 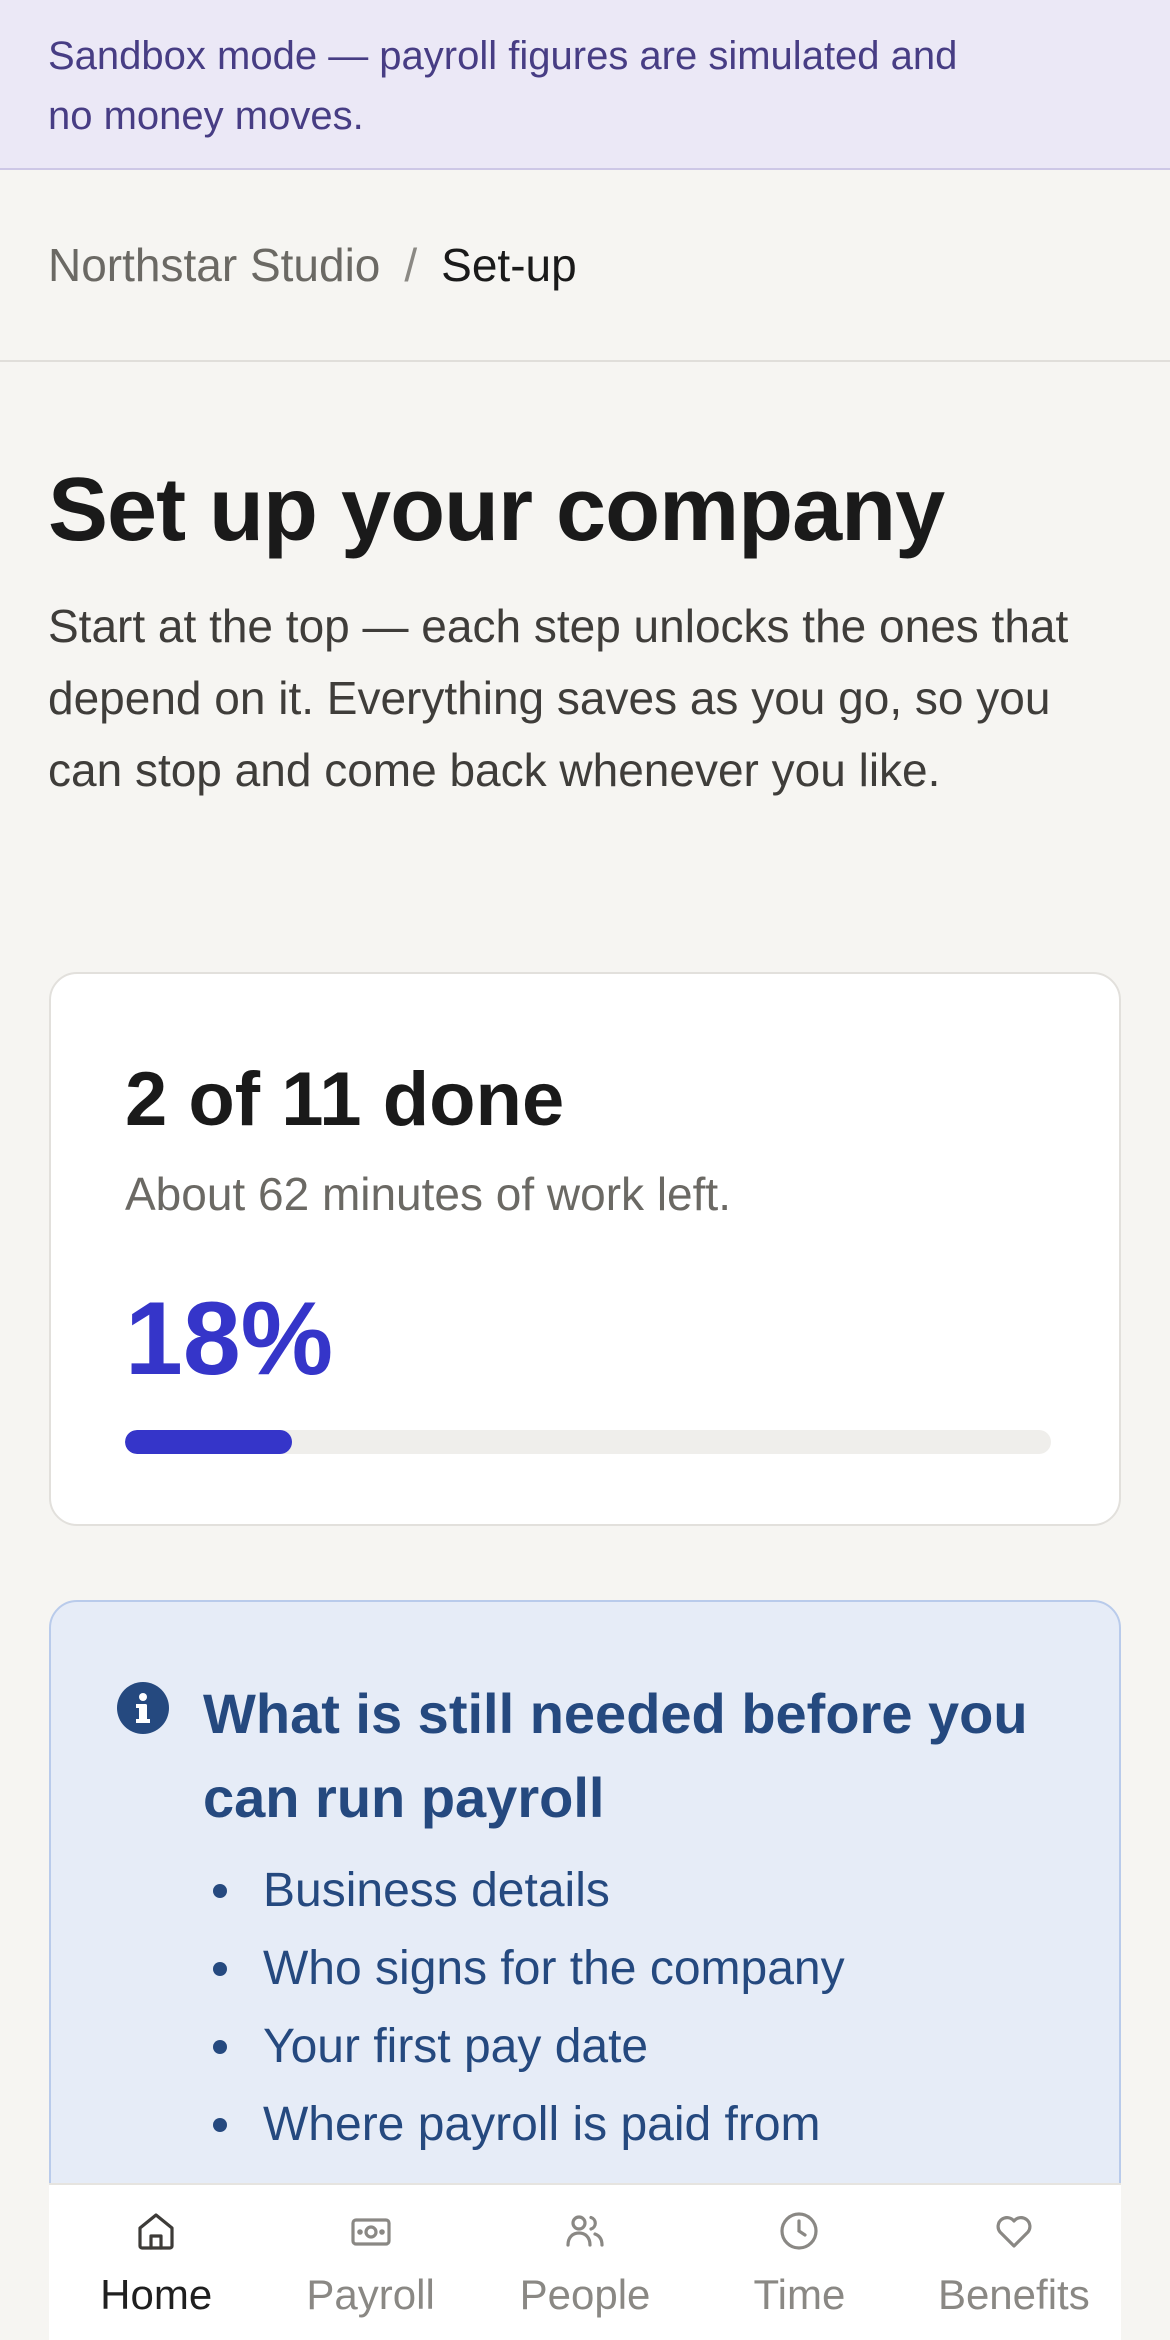 What do you see at coordinates (1014, 2262) in the screenshot?
I see `nav-item-benefits: Benefits` at bounding box center [1014, 2262].